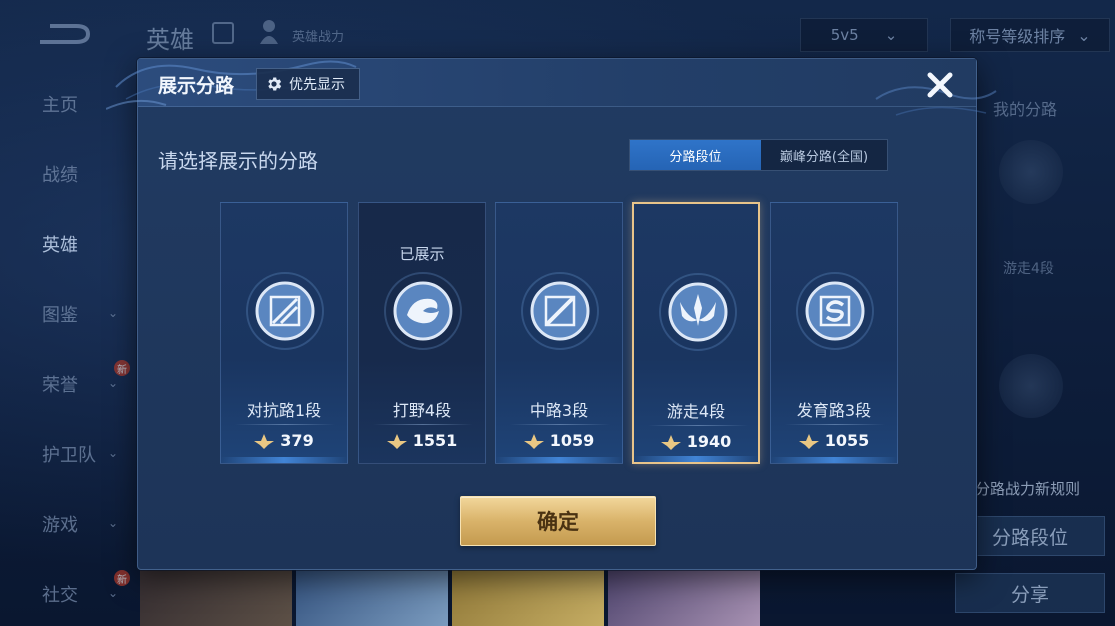 The width and height of the screenshot is (1115, 626). I want to click on lane-card-mid: 中路3段 1059, so click(559, 333).